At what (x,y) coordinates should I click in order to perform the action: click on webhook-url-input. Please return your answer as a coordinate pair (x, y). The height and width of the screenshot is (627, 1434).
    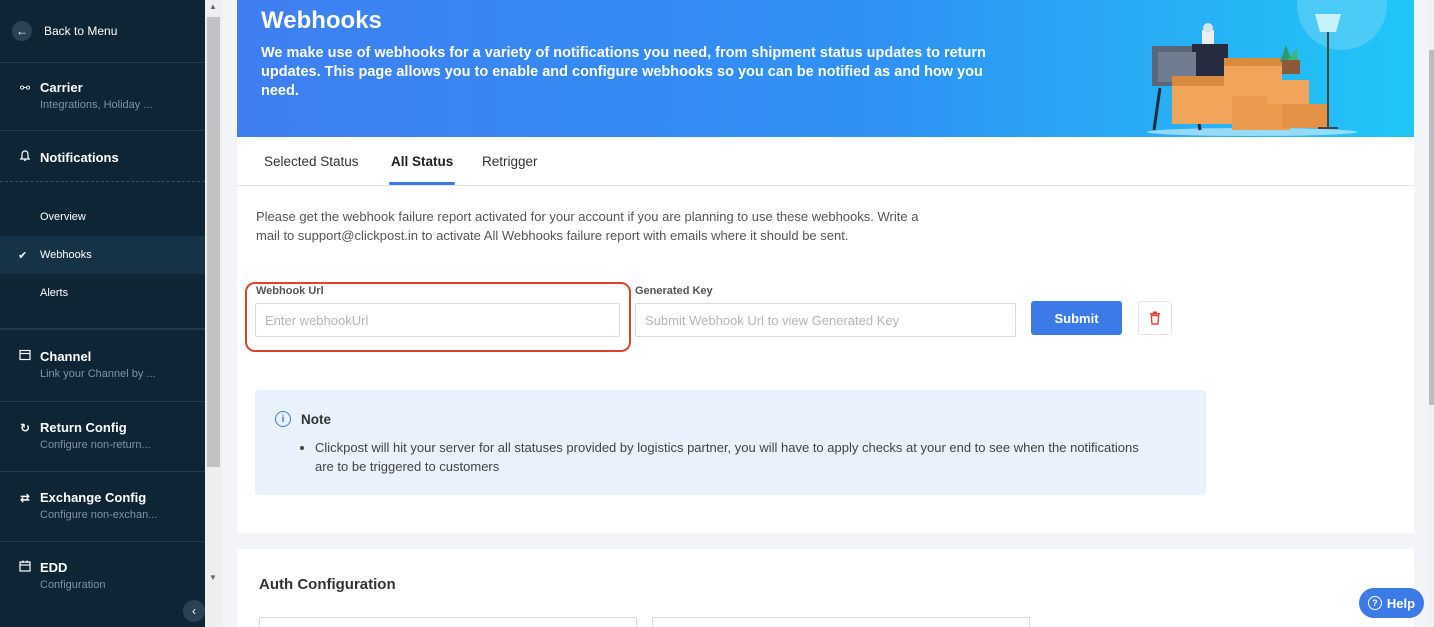
    Looking at the image, I should click on (437, 320).